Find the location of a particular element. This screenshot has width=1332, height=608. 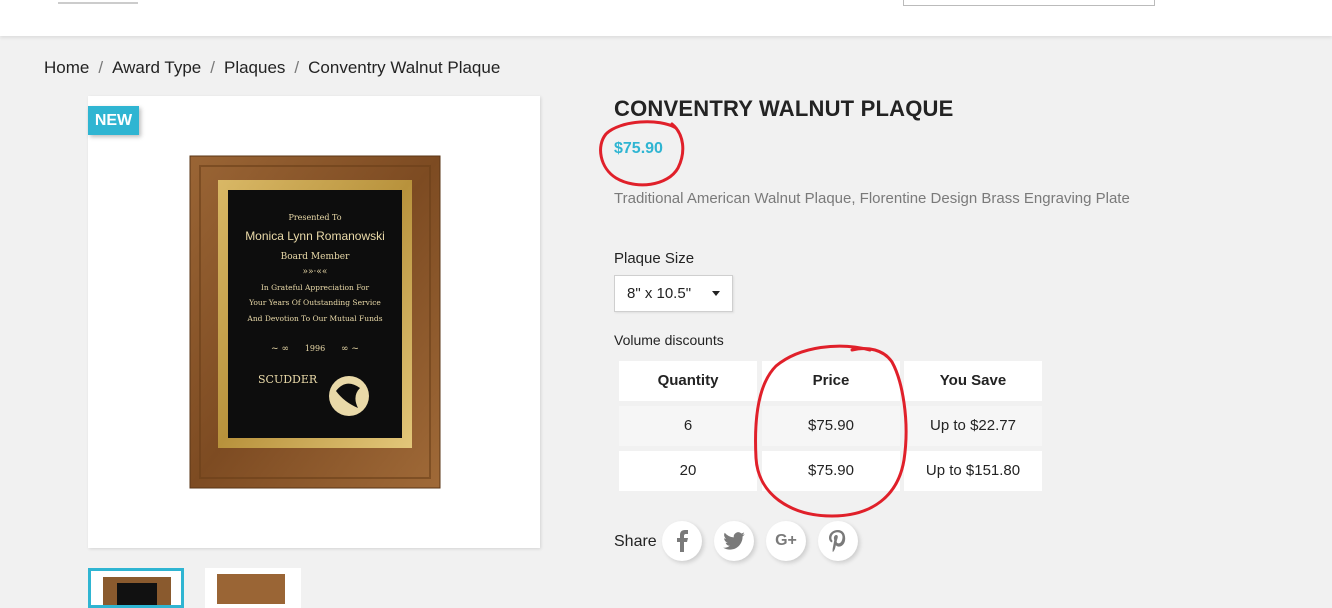

flourish-left-icon: ~ ∞ is located at coordinates (280, 349).